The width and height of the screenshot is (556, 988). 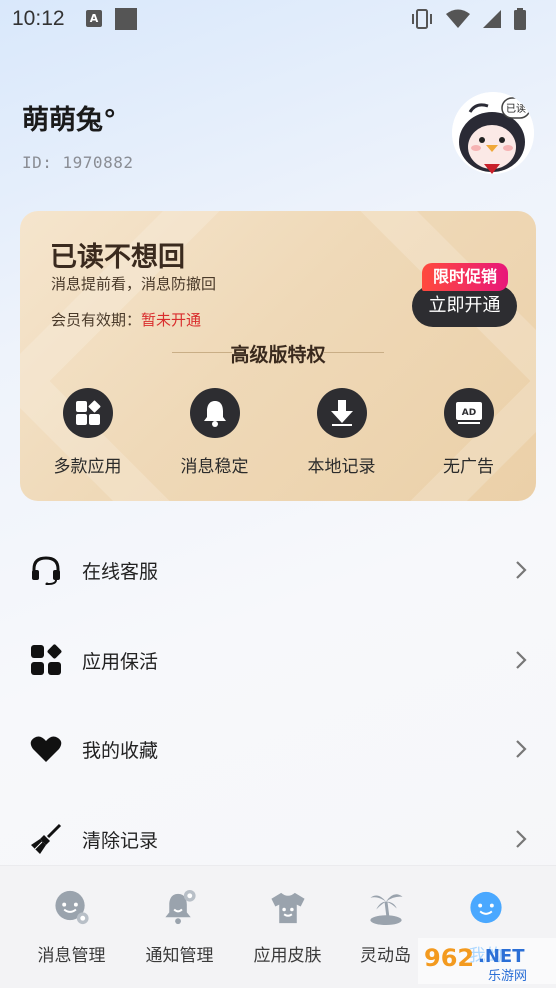 What do you see at coordinates (180, 907) in the screenshot?
I see `bell-settings-icon` at bounding box center [180, 907].